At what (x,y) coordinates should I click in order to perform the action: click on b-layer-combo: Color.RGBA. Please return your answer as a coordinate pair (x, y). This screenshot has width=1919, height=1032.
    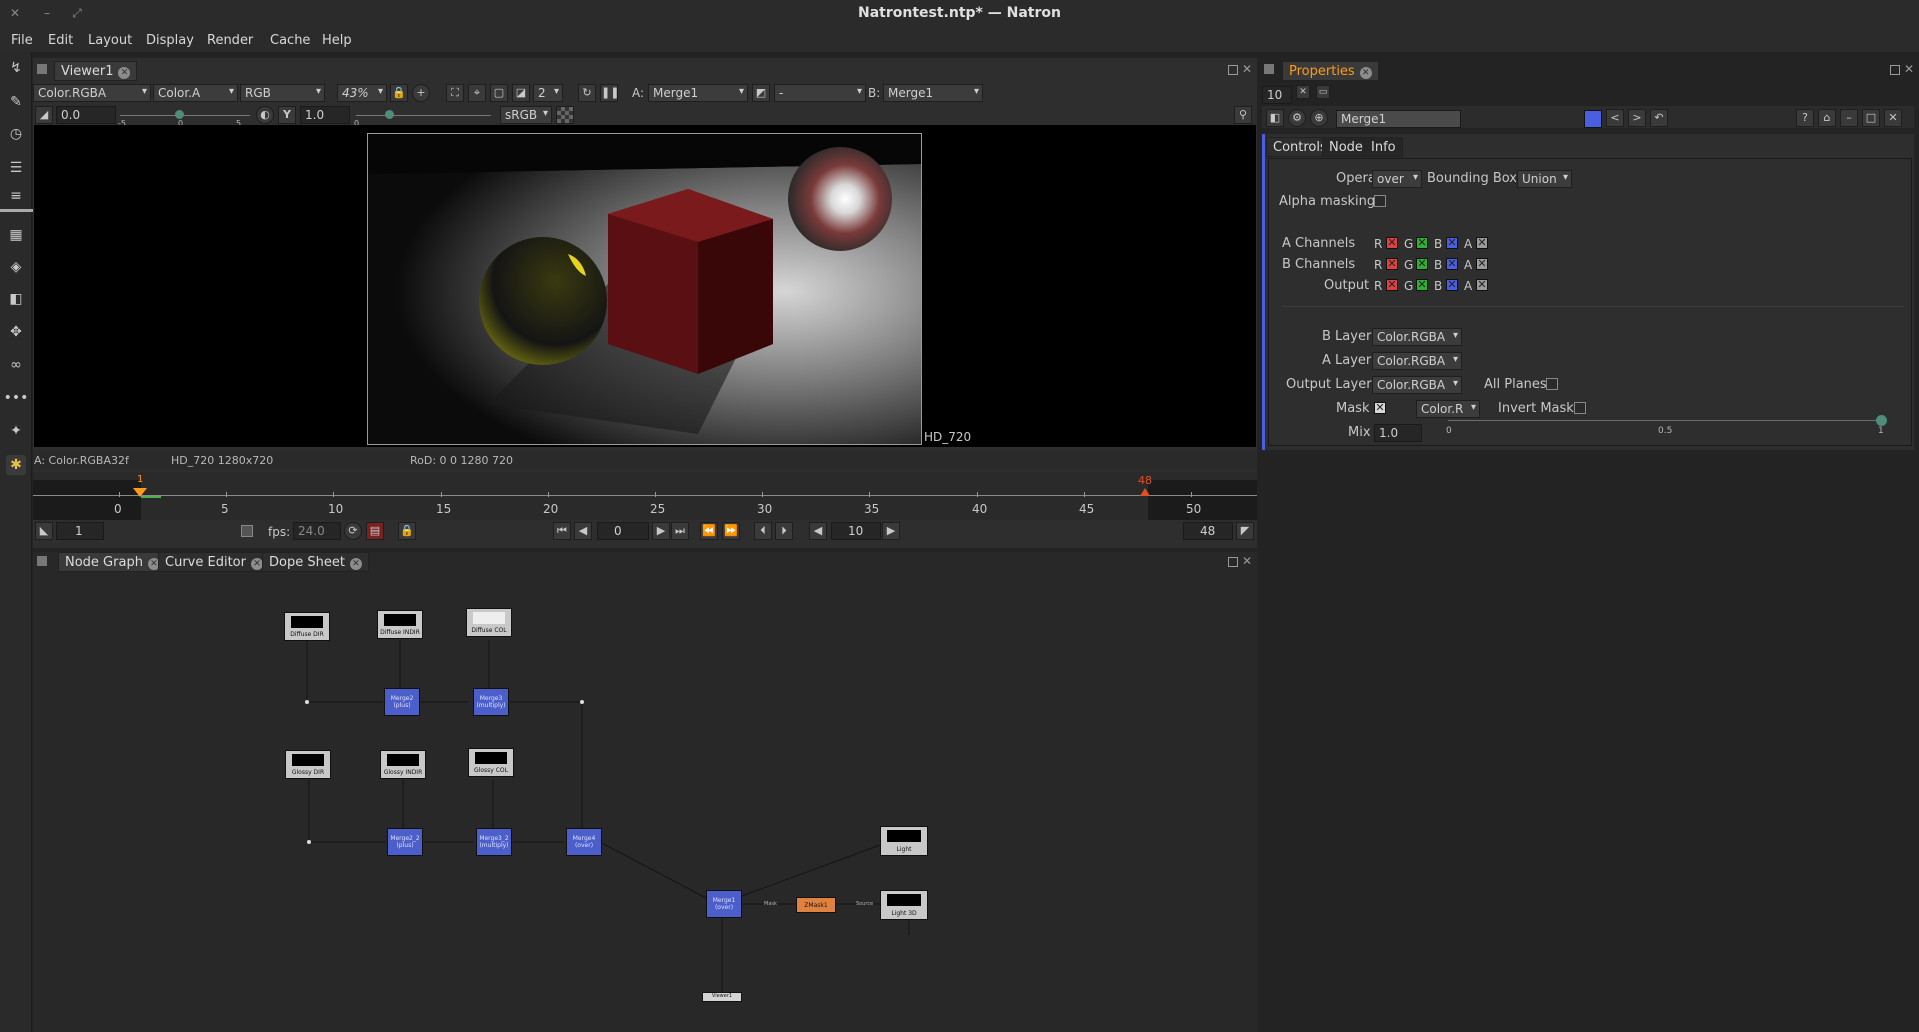
    Looking at the image, I should click on (1417, 337).